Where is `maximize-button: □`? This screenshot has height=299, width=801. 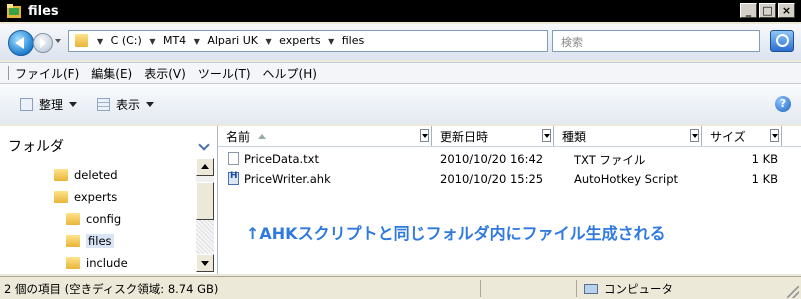 maximize-button: □ is located at coordinates (767, 10).